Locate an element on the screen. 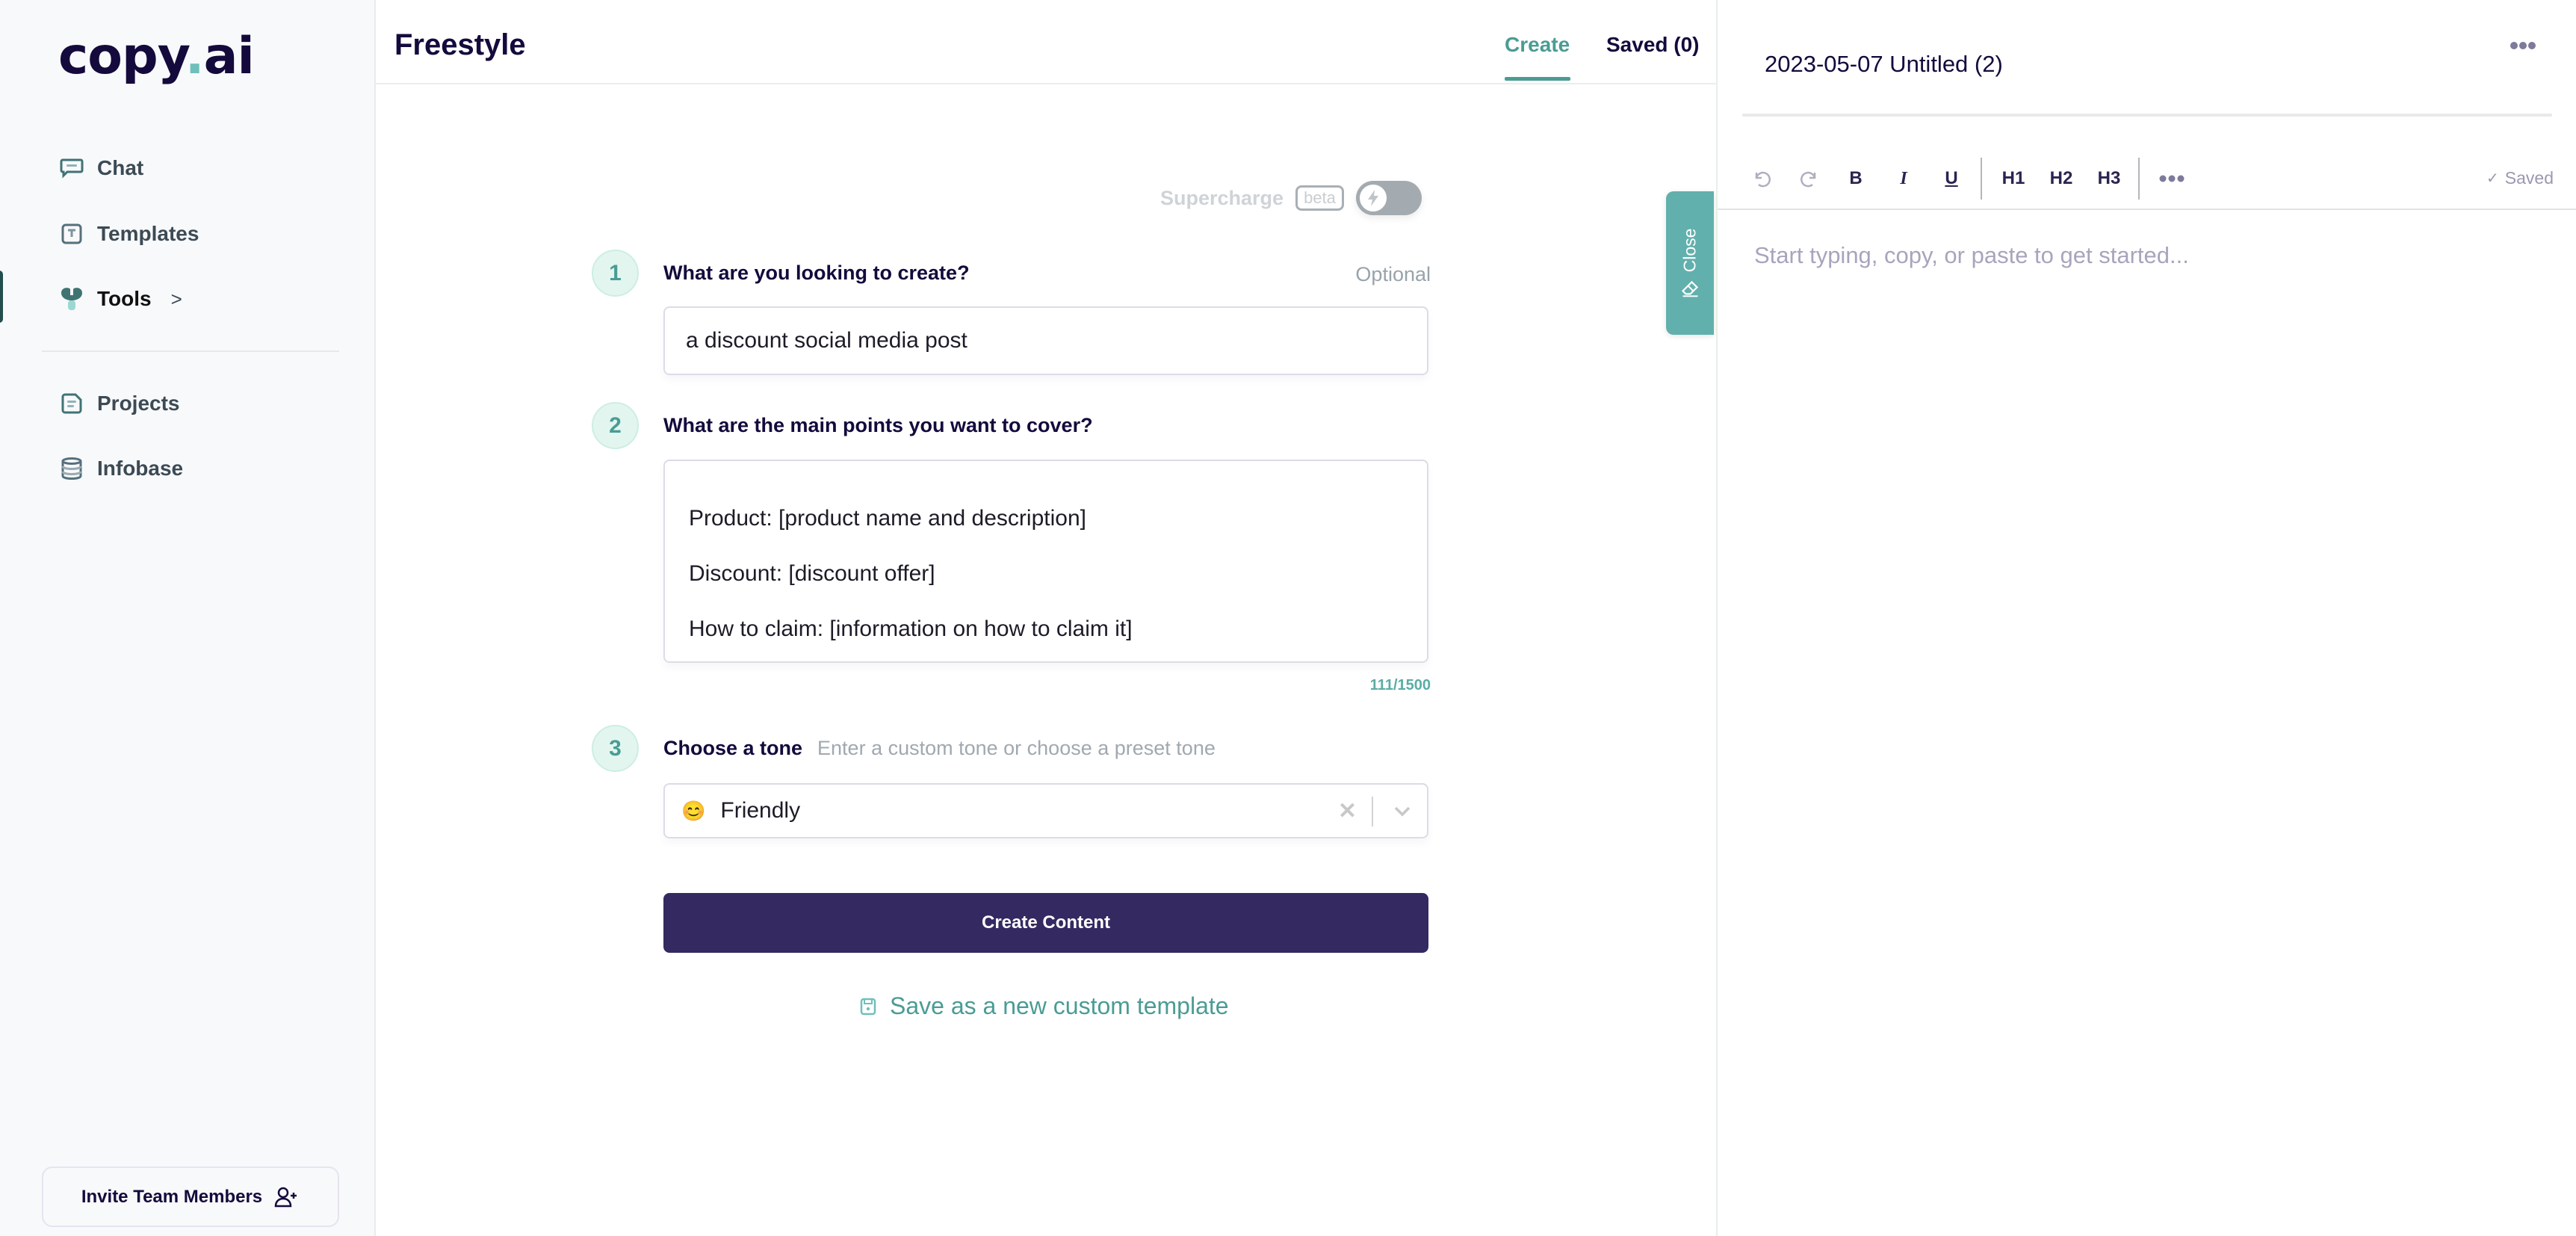  sidebar-item-projects: Projects is located at coordinates (120, 403).